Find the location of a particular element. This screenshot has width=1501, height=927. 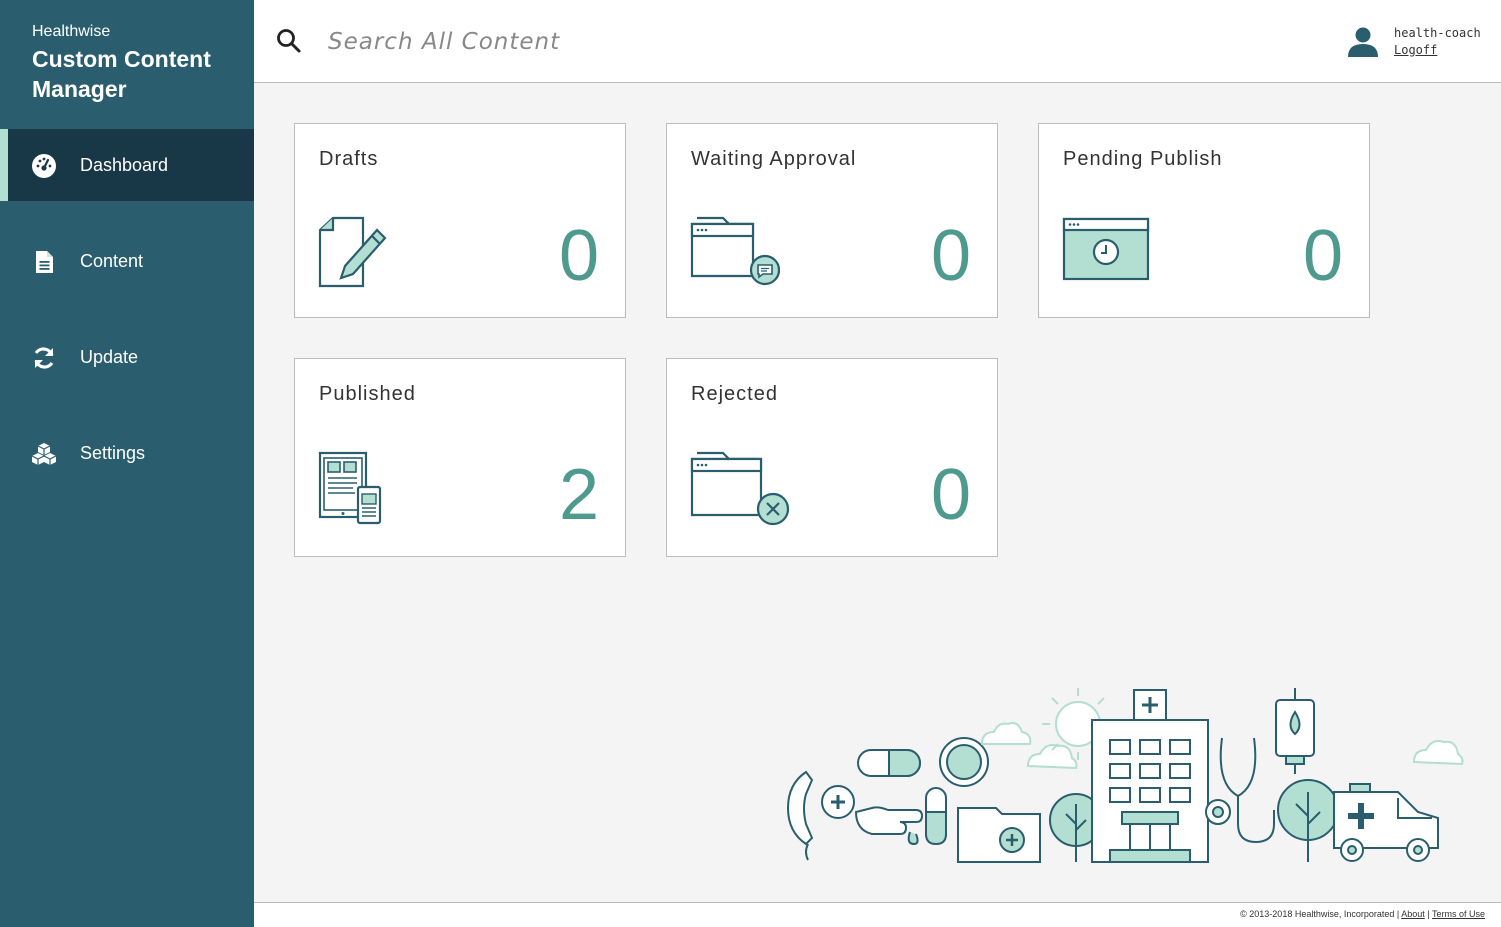

card-title: Published is located at coordinates (367, 394).